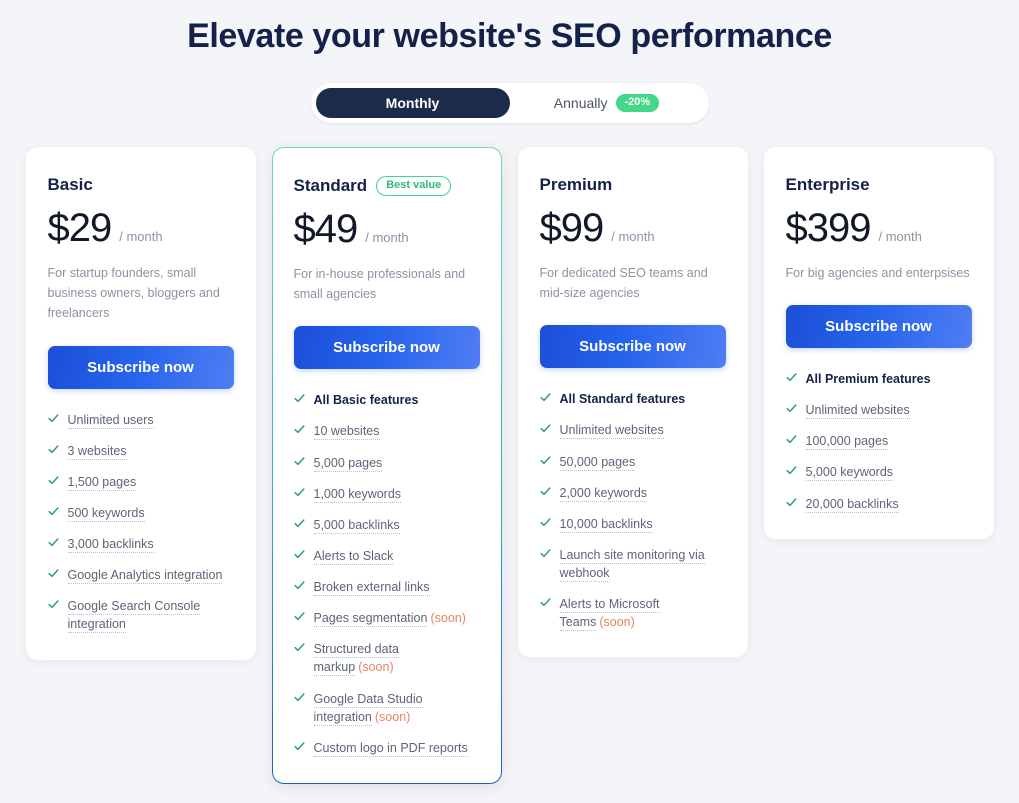 The width and height of the screenshot is (1019, 803). Describe the element at coordinates (576, 184) in the screenshot. I see `plan-name: Premium` at that location.